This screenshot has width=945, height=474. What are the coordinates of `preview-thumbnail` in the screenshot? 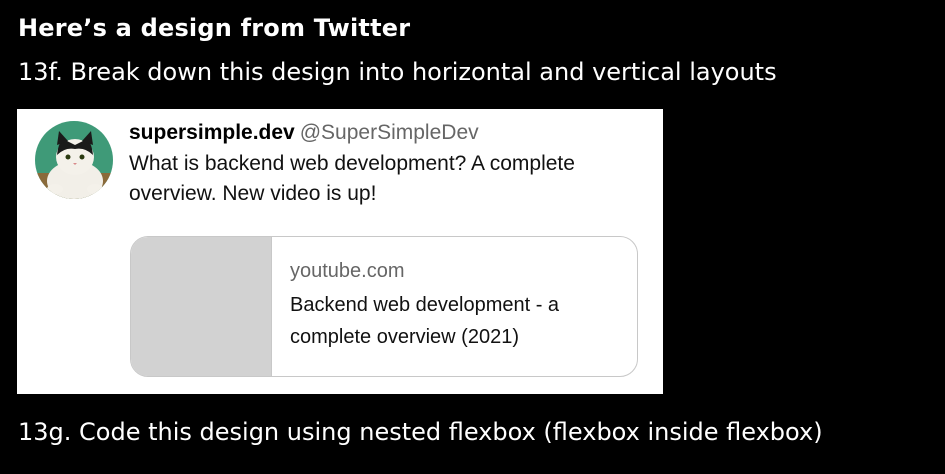 It's located at (201, 306).